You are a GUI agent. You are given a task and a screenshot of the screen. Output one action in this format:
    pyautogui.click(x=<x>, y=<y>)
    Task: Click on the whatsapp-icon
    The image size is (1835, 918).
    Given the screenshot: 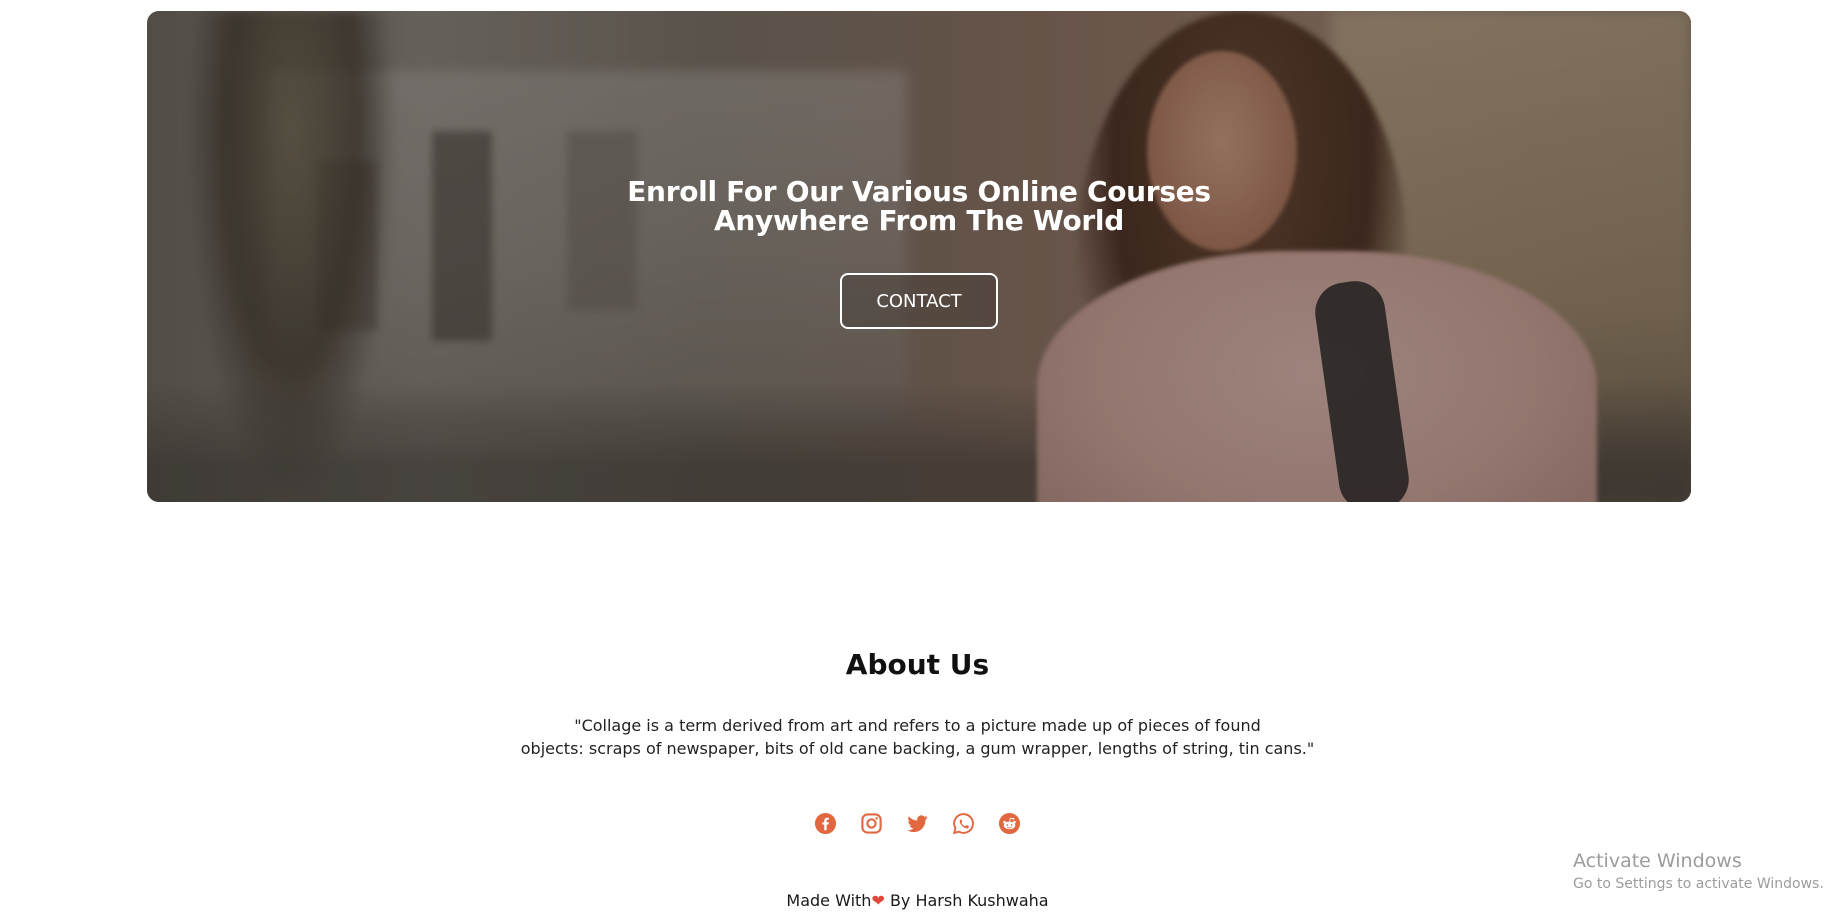 What is the action you would take?
    pyautogui.click(x=963, y=823)
    